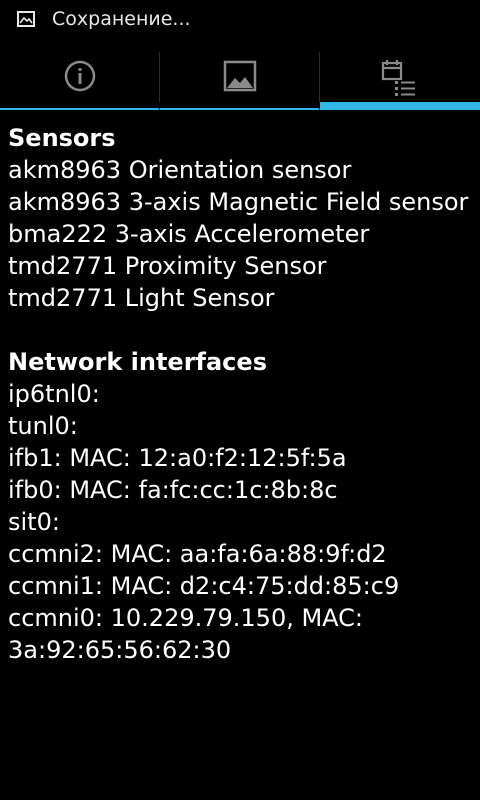 This screenshot has height=800, width=480. Describe the element at coordinates (204, 586) in the screenshot. I see `list-item: ccmni1: MAC: d2:c4:75:dd:85:c9` at that location.